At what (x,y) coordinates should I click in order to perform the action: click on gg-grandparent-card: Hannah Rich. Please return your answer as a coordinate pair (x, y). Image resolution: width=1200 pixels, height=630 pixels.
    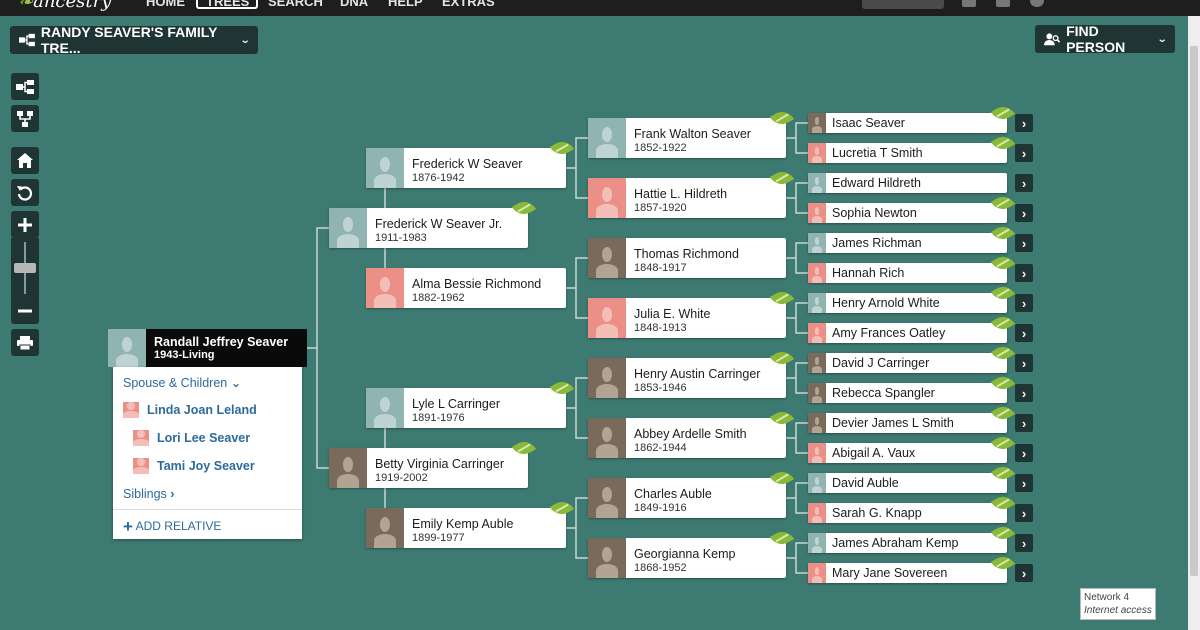
    Looking at the image, I should click on (907, 273).